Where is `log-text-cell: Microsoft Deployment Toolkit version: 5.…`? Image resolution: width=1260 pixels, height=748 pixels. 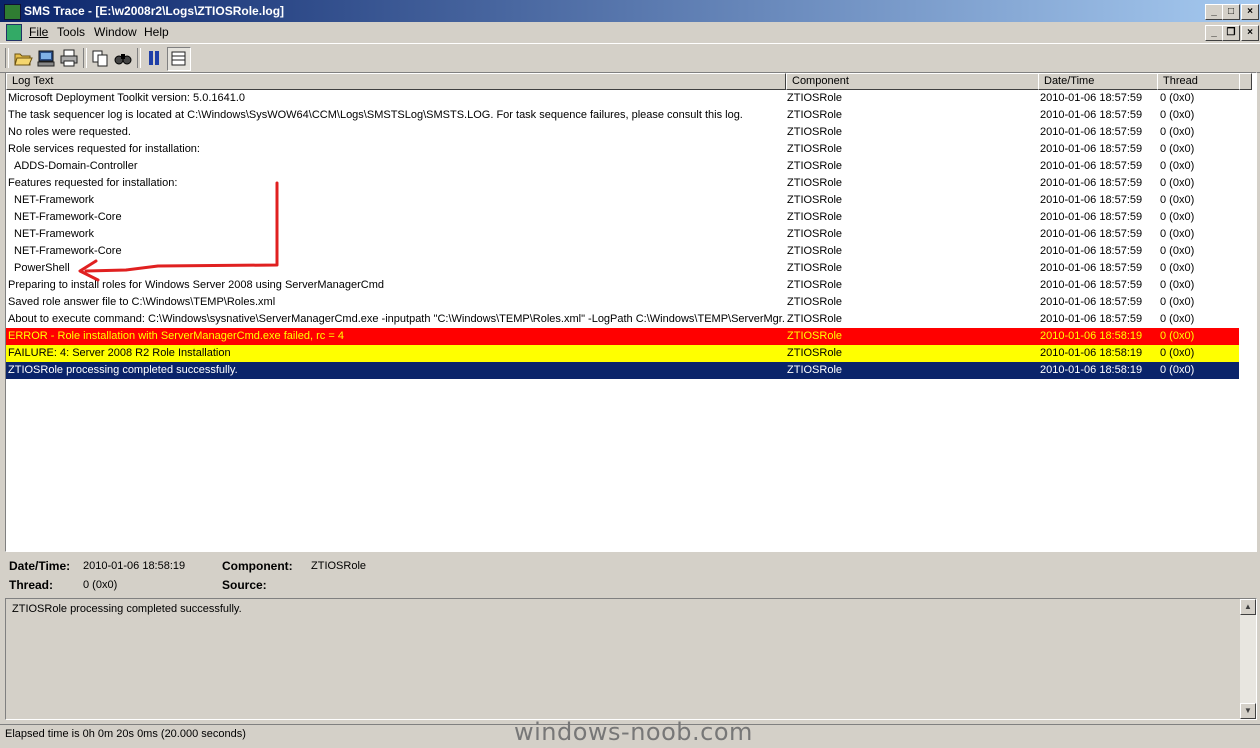 log-text-cell: Microsoft Deployment Toolkit version: 5.… is located at coordinates (127, 98).